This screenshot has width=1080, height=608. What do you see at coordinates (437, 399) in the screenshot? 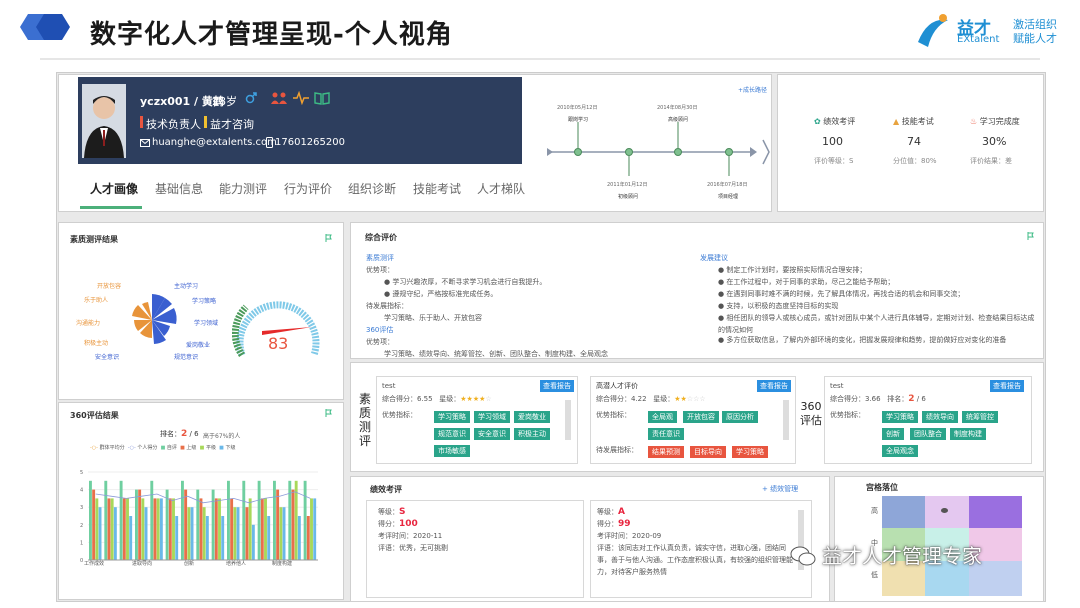
I see `quality-card-score: 综合得分：6.55 星级：★★★★☆` at bounding box center [437, 399].